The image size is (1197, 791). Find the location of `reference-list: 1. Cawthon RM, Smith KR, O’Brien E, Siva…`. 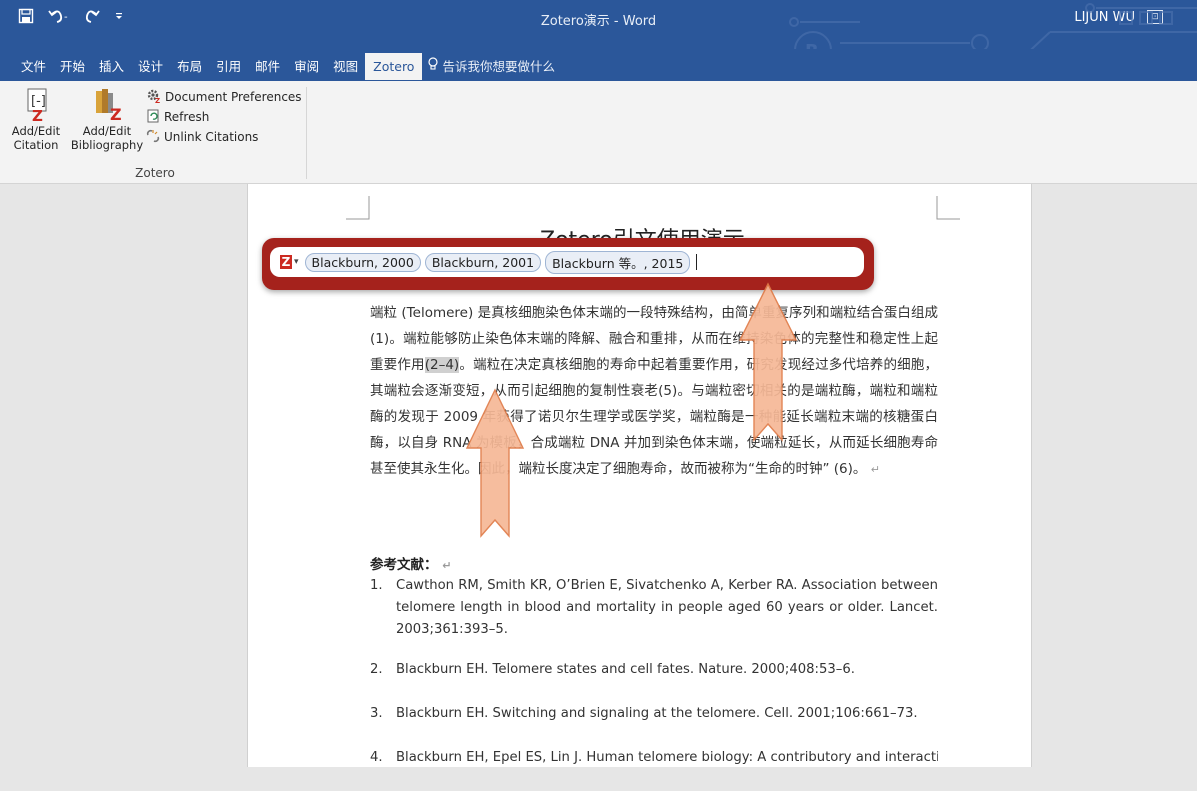

reference-list: 1. Cawthon RM, Smith KR, O’Brien E, Siva… is located at coordinates (654, 683).